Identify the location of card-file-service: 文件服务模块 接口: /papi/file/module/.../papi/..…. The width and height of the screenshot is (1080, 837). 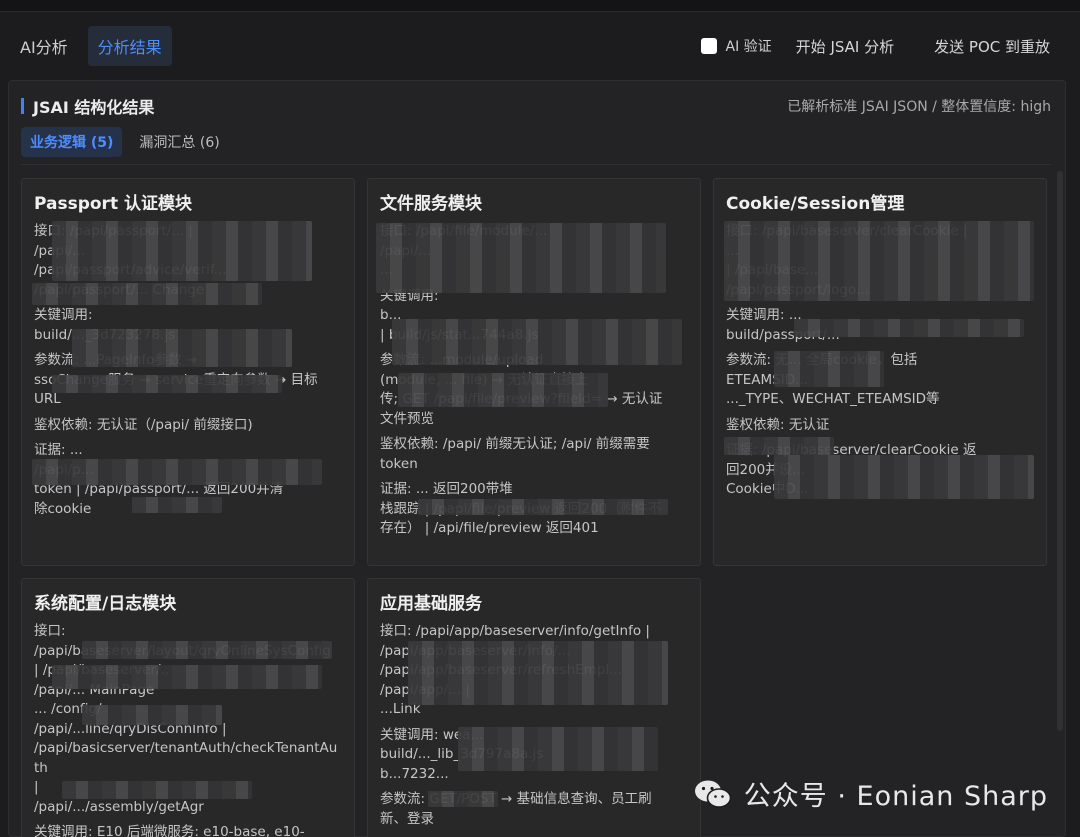
(534, 372).